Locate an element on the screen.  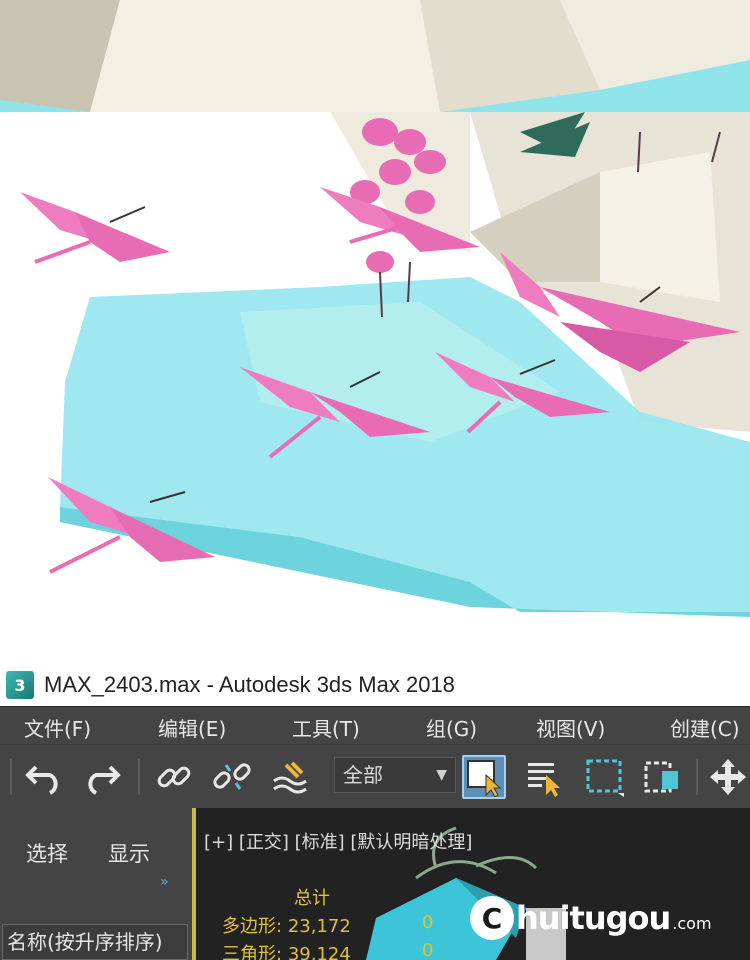
main-toolbar: 全部 ▼ is located at coordinates (375, 776).